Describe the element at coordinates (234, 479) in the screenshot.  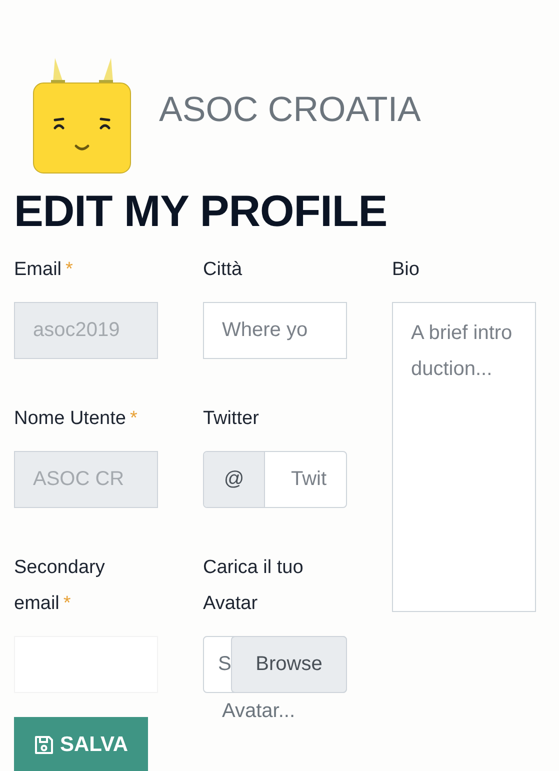
I see `at-prefix: @` at that location.